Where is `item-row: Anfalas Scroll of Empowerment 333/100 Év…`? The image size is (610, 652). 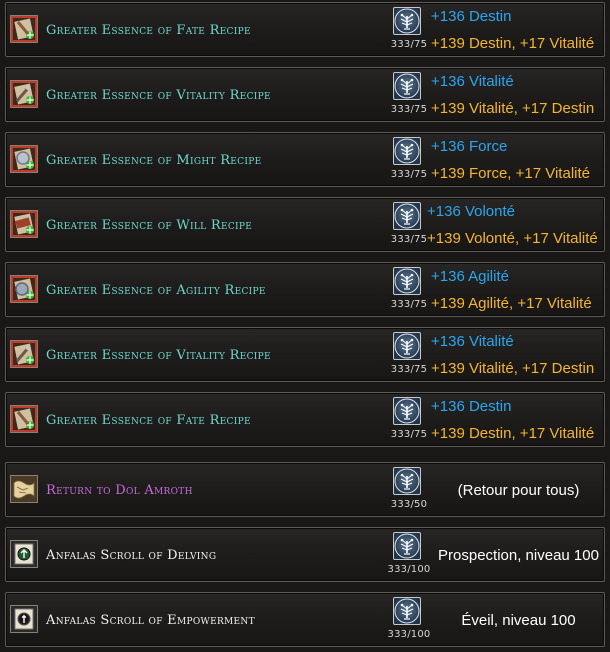 item-row: Anfalas Scroll of Empowerment 333/100 Év… is located at coordinates (305, 619).